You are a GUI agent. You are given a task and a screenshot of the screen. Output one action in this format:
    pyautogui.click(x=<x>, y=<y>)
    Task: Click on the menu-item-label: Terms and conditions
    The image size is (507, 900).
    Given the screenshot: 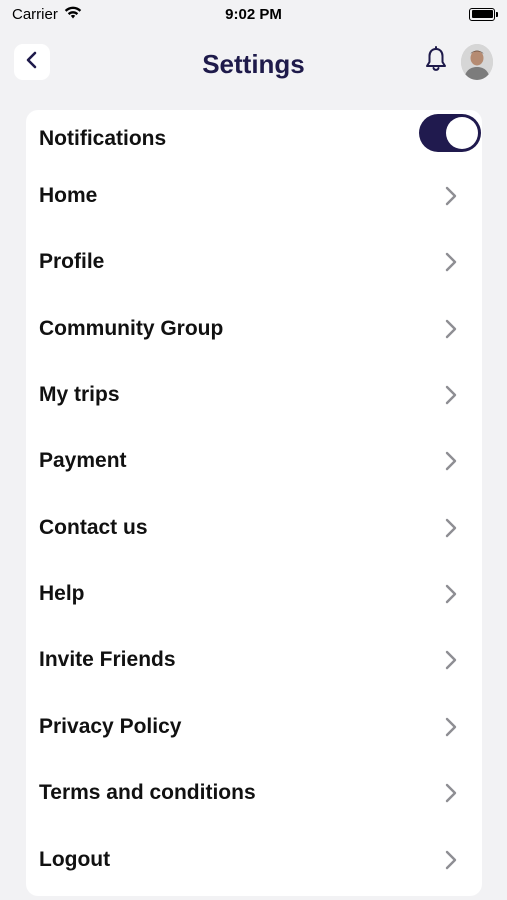 What is the action you would take?
    pyautogui.click(x=147, y=792)
    